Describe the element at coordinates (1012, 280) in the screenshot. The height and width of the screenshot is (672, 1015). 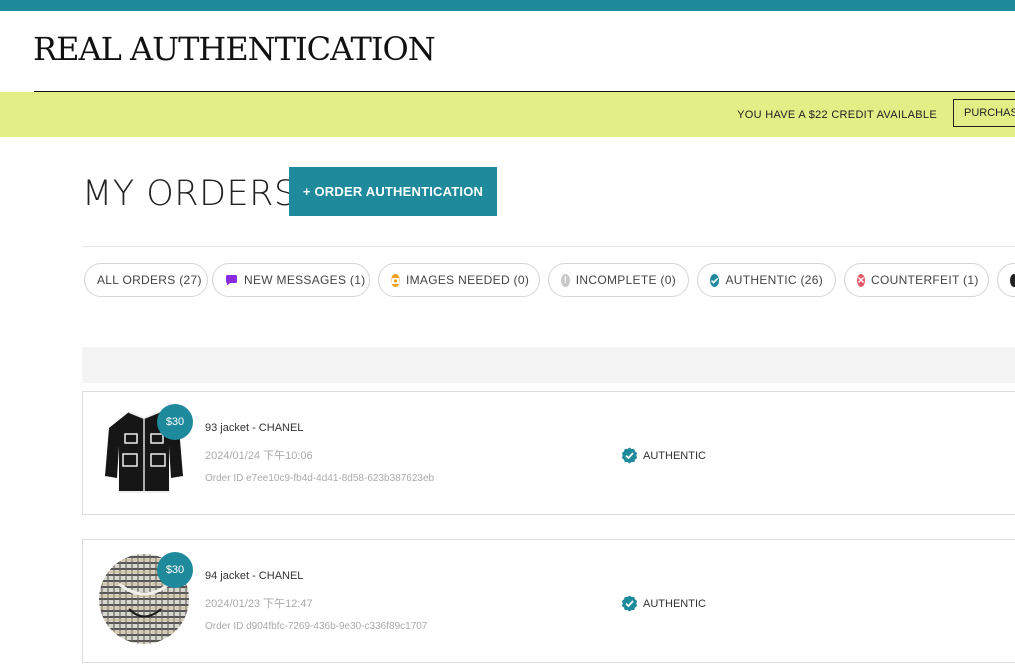
I see `filter-more-icon` at that location.